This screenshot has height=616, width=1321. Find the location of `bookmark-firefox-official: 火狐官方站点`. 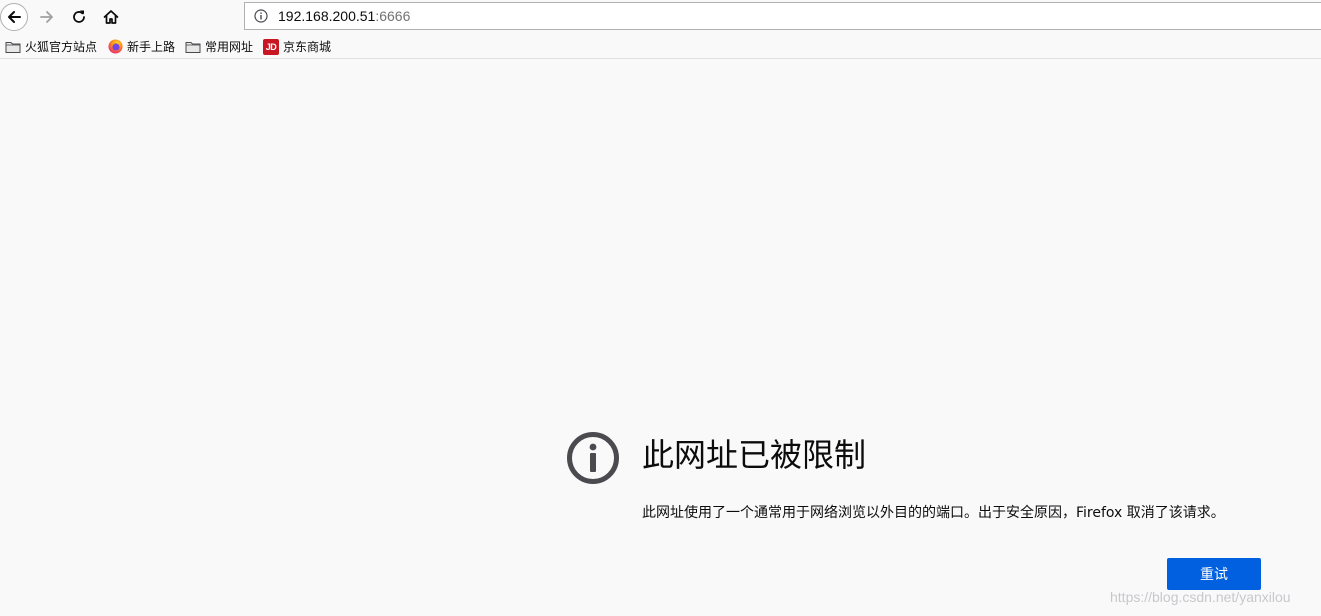

bookmark-firefox-official: 火狐官方站点 is located at coordinates (51, 47).